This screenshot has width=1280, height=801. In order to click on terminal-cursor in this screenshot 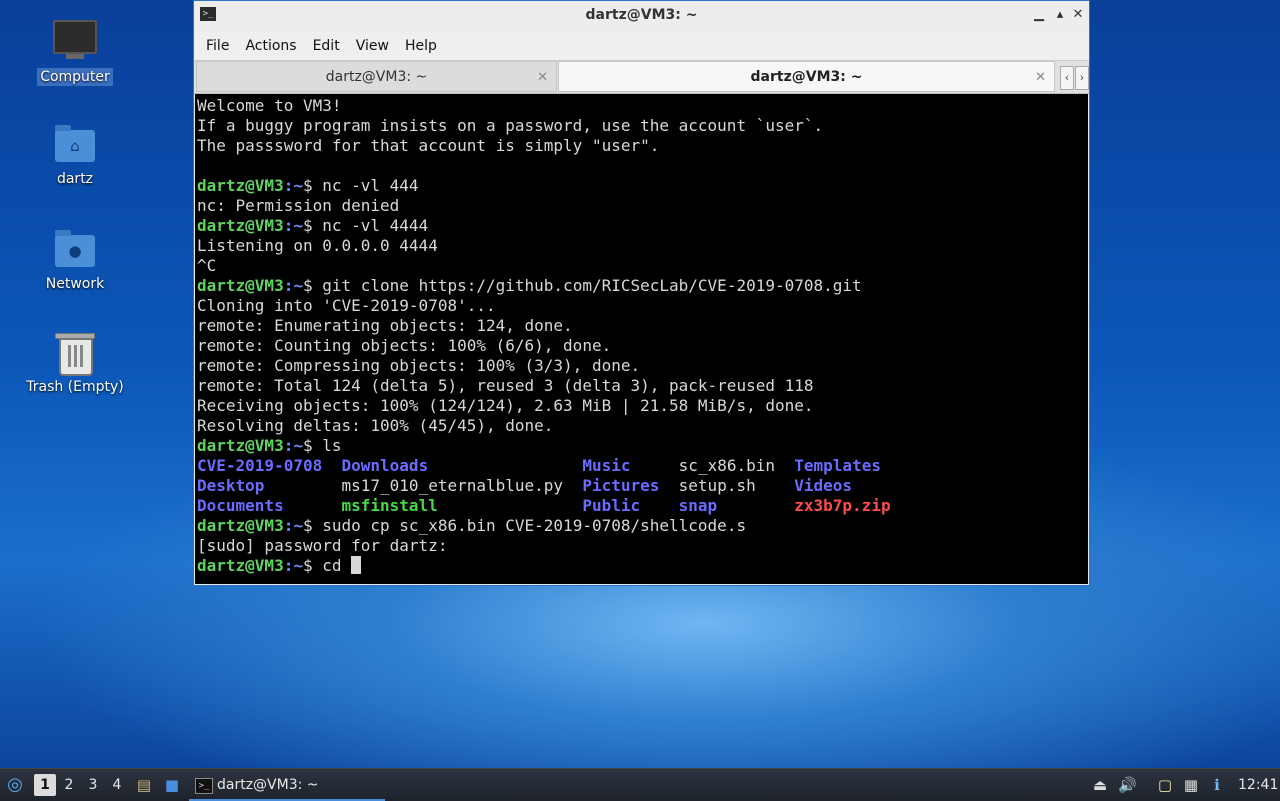, I will do `click(356, 565)`.